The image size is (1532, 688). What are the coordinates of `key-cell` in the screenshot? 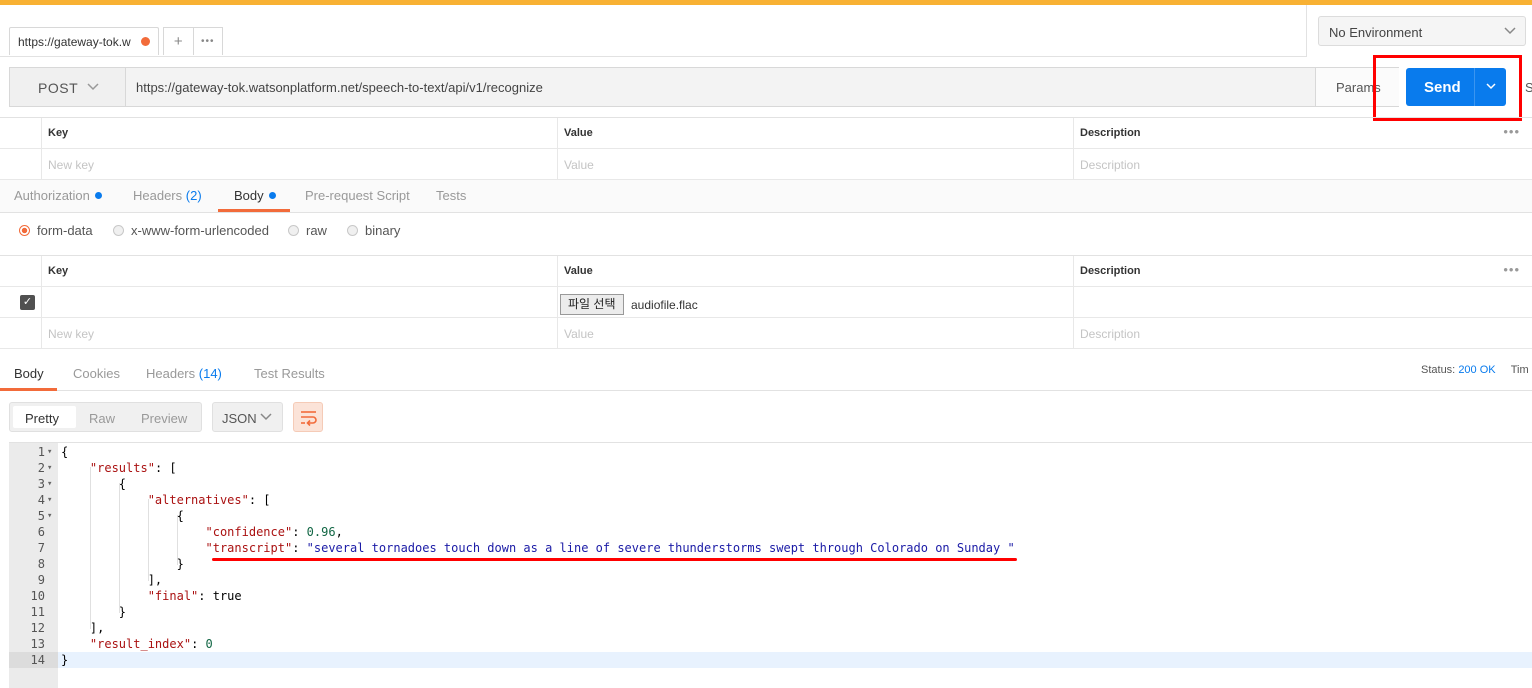 It's located at (299, 302).